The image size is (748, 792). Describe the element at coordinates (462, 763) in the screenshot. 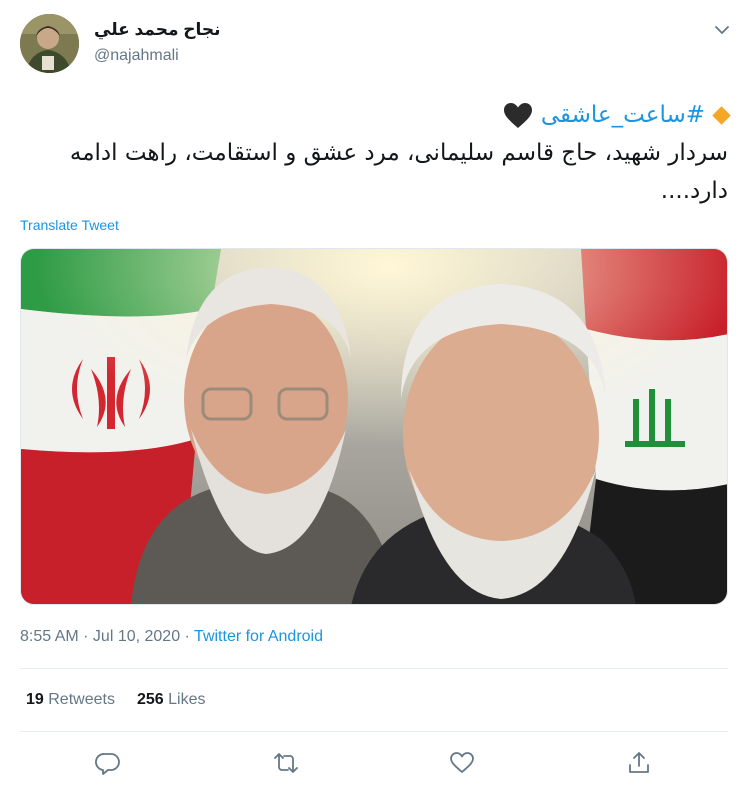

I see `like-icon` at that location.